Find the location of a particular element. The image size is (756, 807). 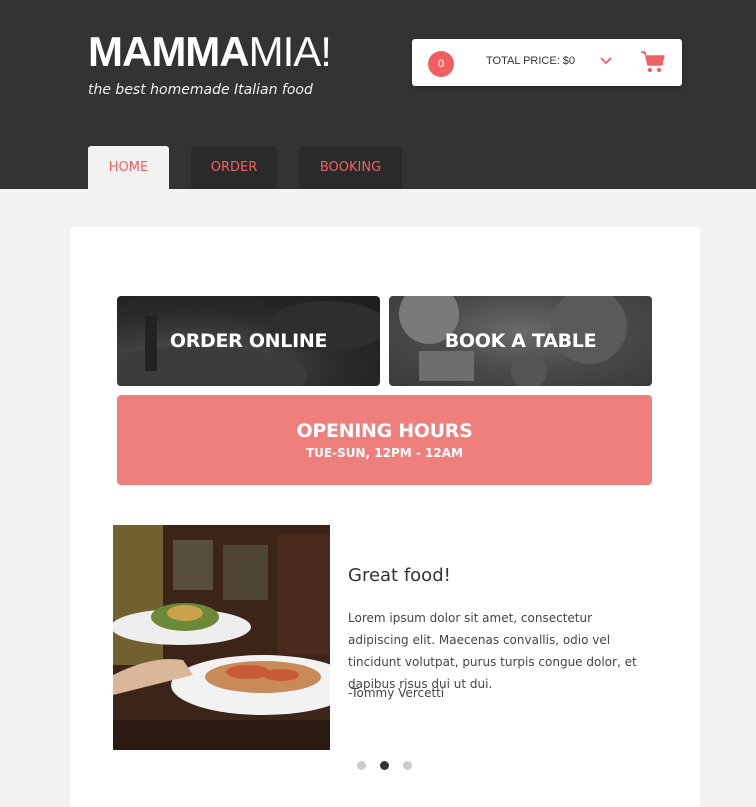

book-table-tile: BOOK A TABLE is located at coordinates (520, 341).